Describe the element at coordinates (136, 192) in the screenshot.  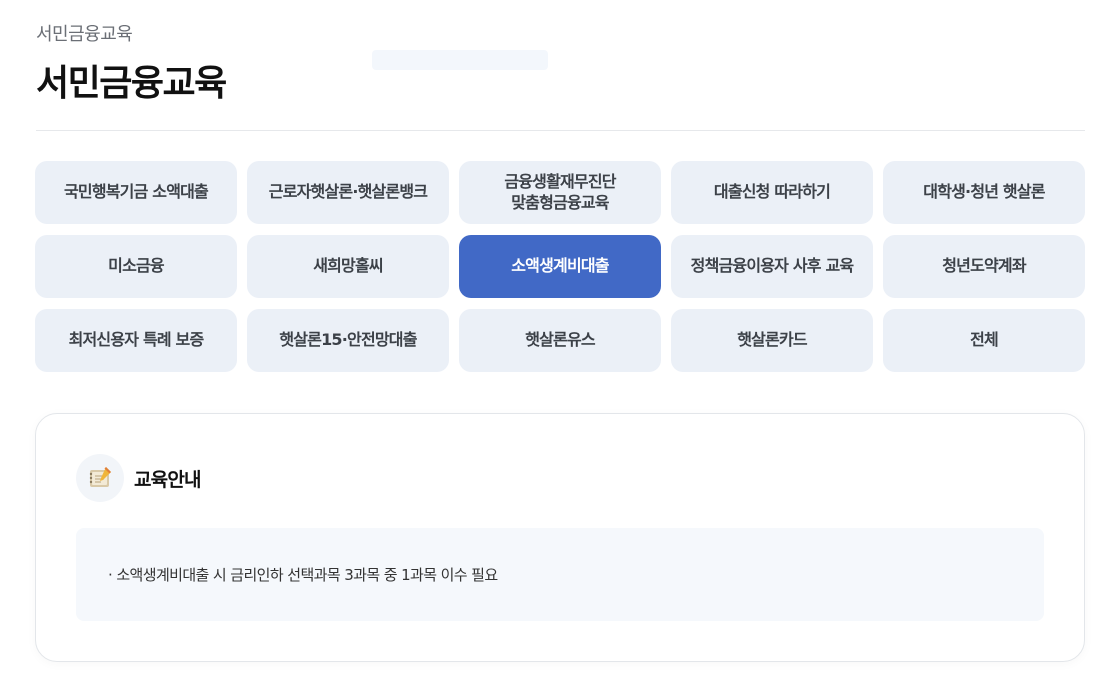
I see `category-button-national-happiness-fund: 국민행복기금 소액대출` at that location.